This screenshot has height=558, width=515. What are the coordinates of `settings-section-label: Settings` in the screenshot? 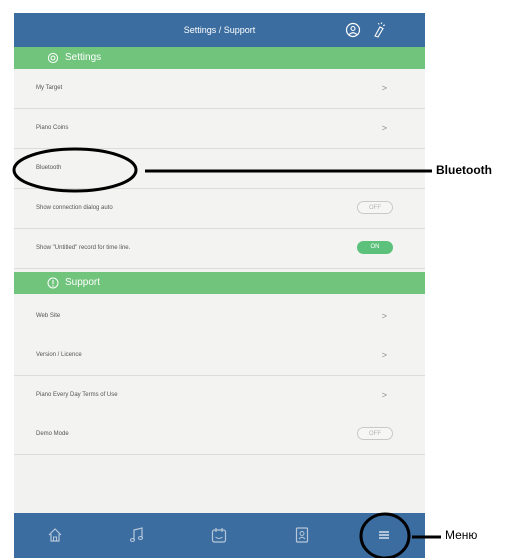 It's located at (83, 57).